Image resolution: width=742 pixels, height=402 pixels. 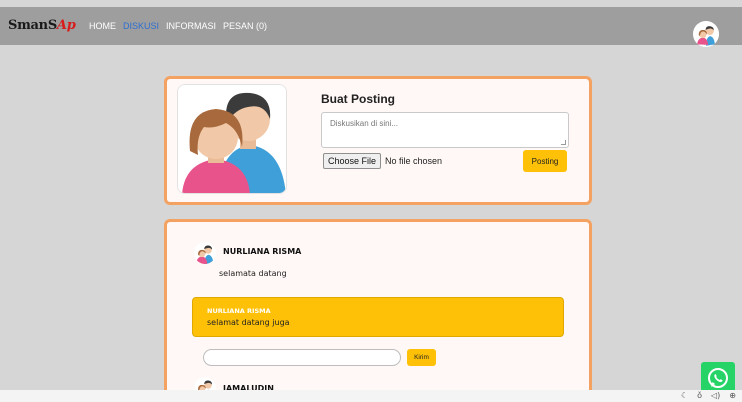 I want to click on brand-accent: Ap, so click(x=66, y=25).